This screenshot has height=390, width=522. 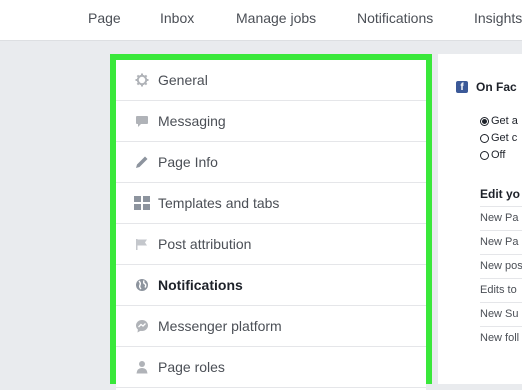 What do you see at coordinates (271, 80) in the screenshot?
I see `sidebar-item-general: General` at bounding box center [271, 80].